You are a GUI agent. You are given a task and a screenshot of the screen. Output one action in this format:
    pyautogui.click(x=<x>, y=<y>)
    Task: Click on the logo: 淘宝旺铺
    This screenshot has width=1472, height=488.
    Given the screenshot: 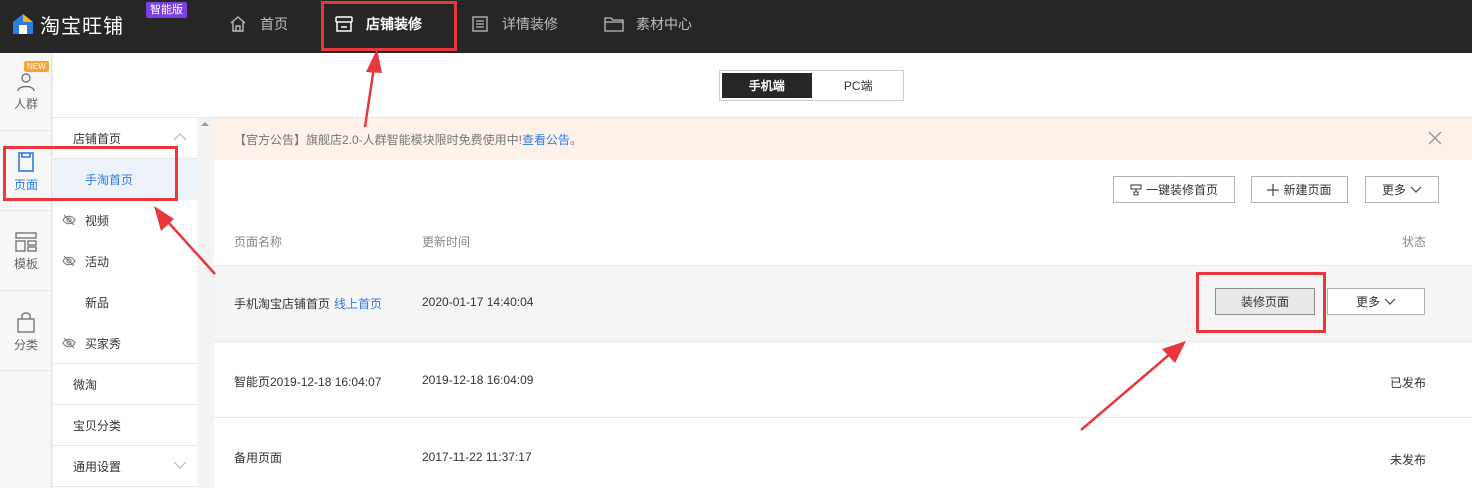 What is the action you would take?
    pyautogui.click(x=68, y=24)
    